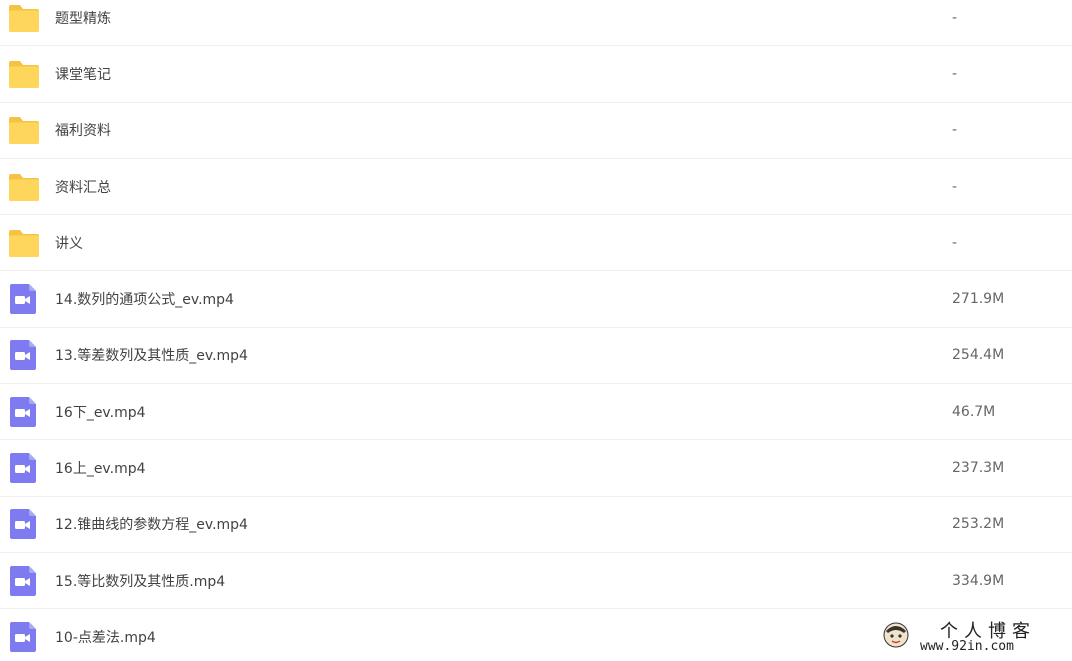 This screenshot has width=1072, height=661. I want to click on file-size: 253.2M, so click(978, 524).